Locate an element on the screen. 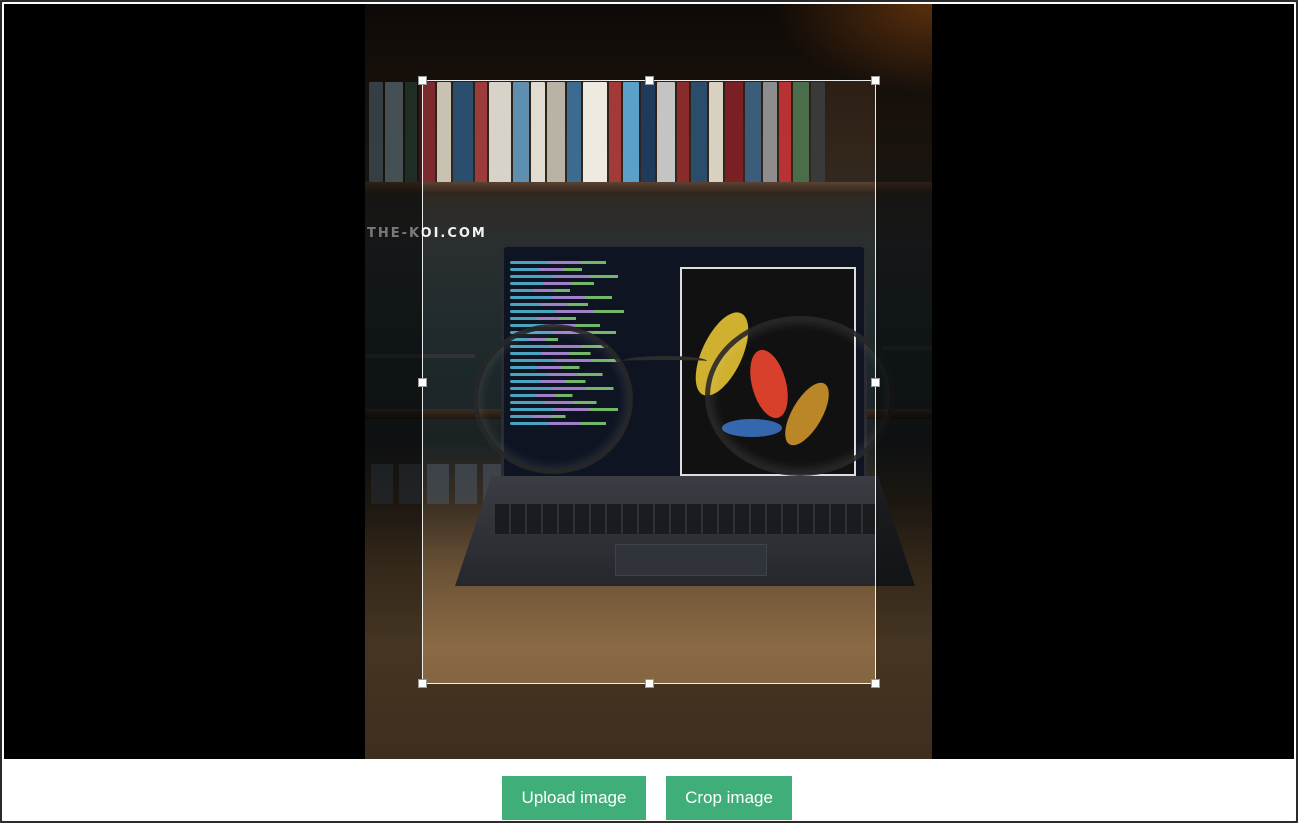  crop-handle-bottom-icon is located at coordinates (649, 683).